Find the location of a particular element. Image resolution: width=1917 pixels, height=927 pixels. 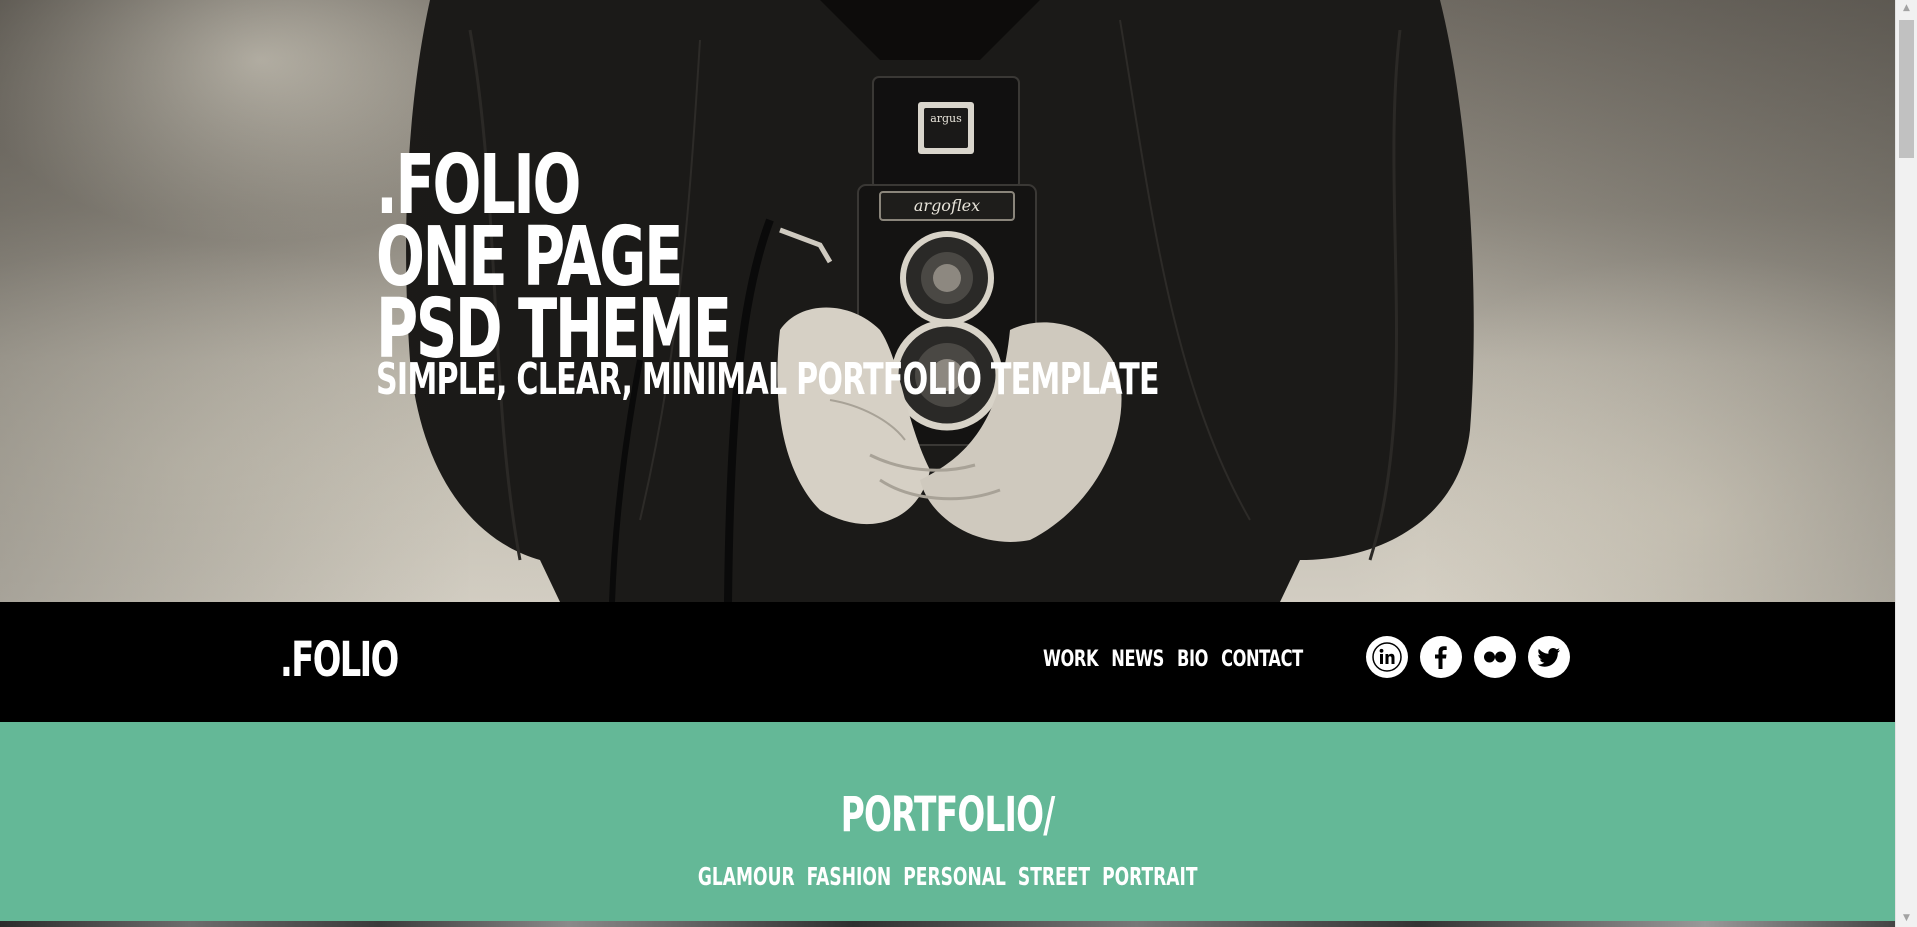

twitter-icon is located at coordinates (1549, 657).